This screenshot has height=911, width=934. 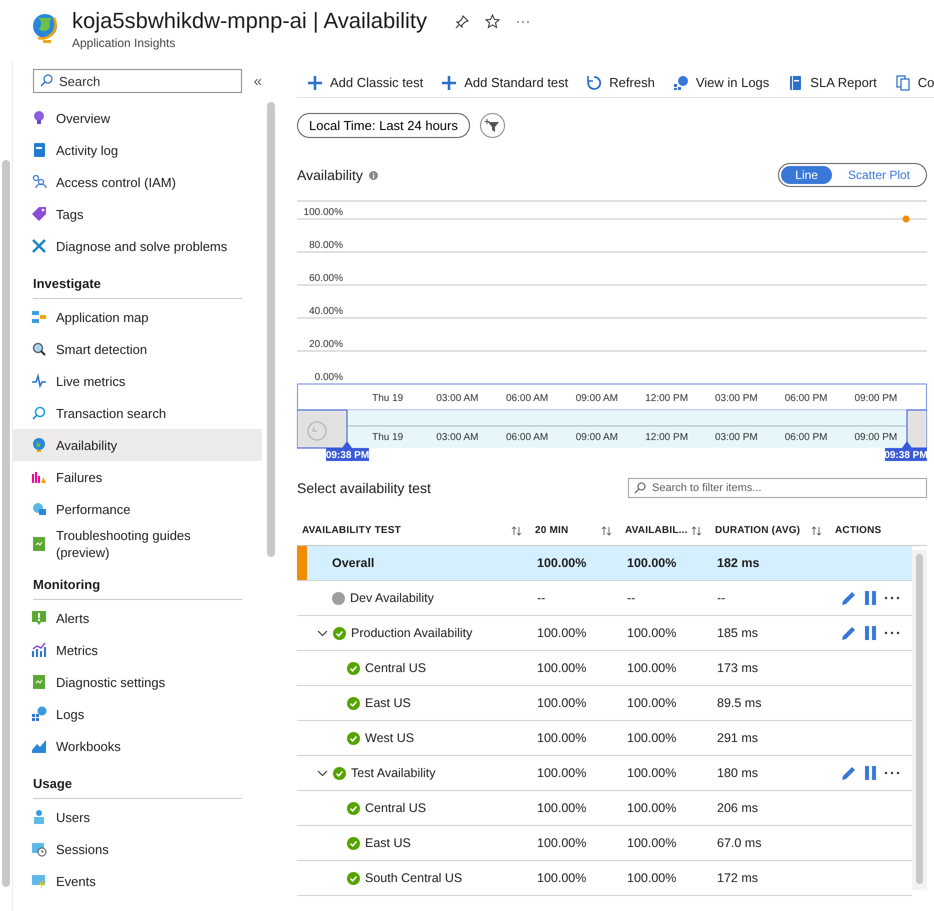 I want to click on axis-label: 03:00 PM, so click(x=736, y=398).